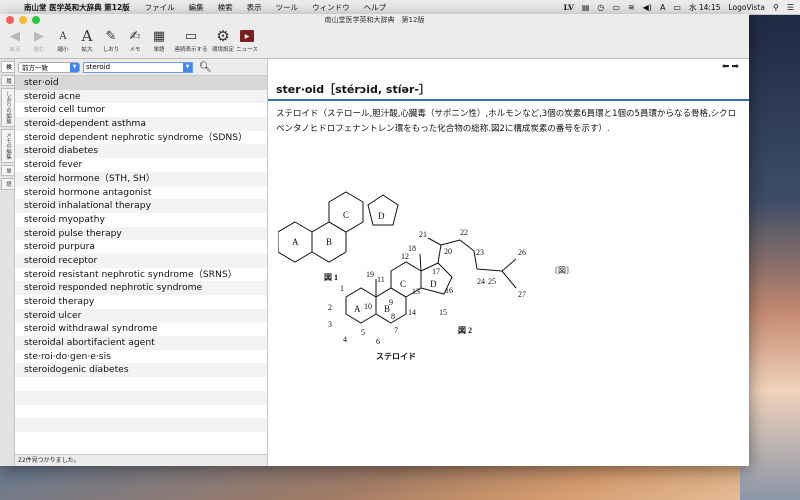 This screenshot has height=500, width=800. What do you see at coordinates (138, 67) in the screenshot?
I see `search-input: steroid ▼` at bounding box center [138, 67].